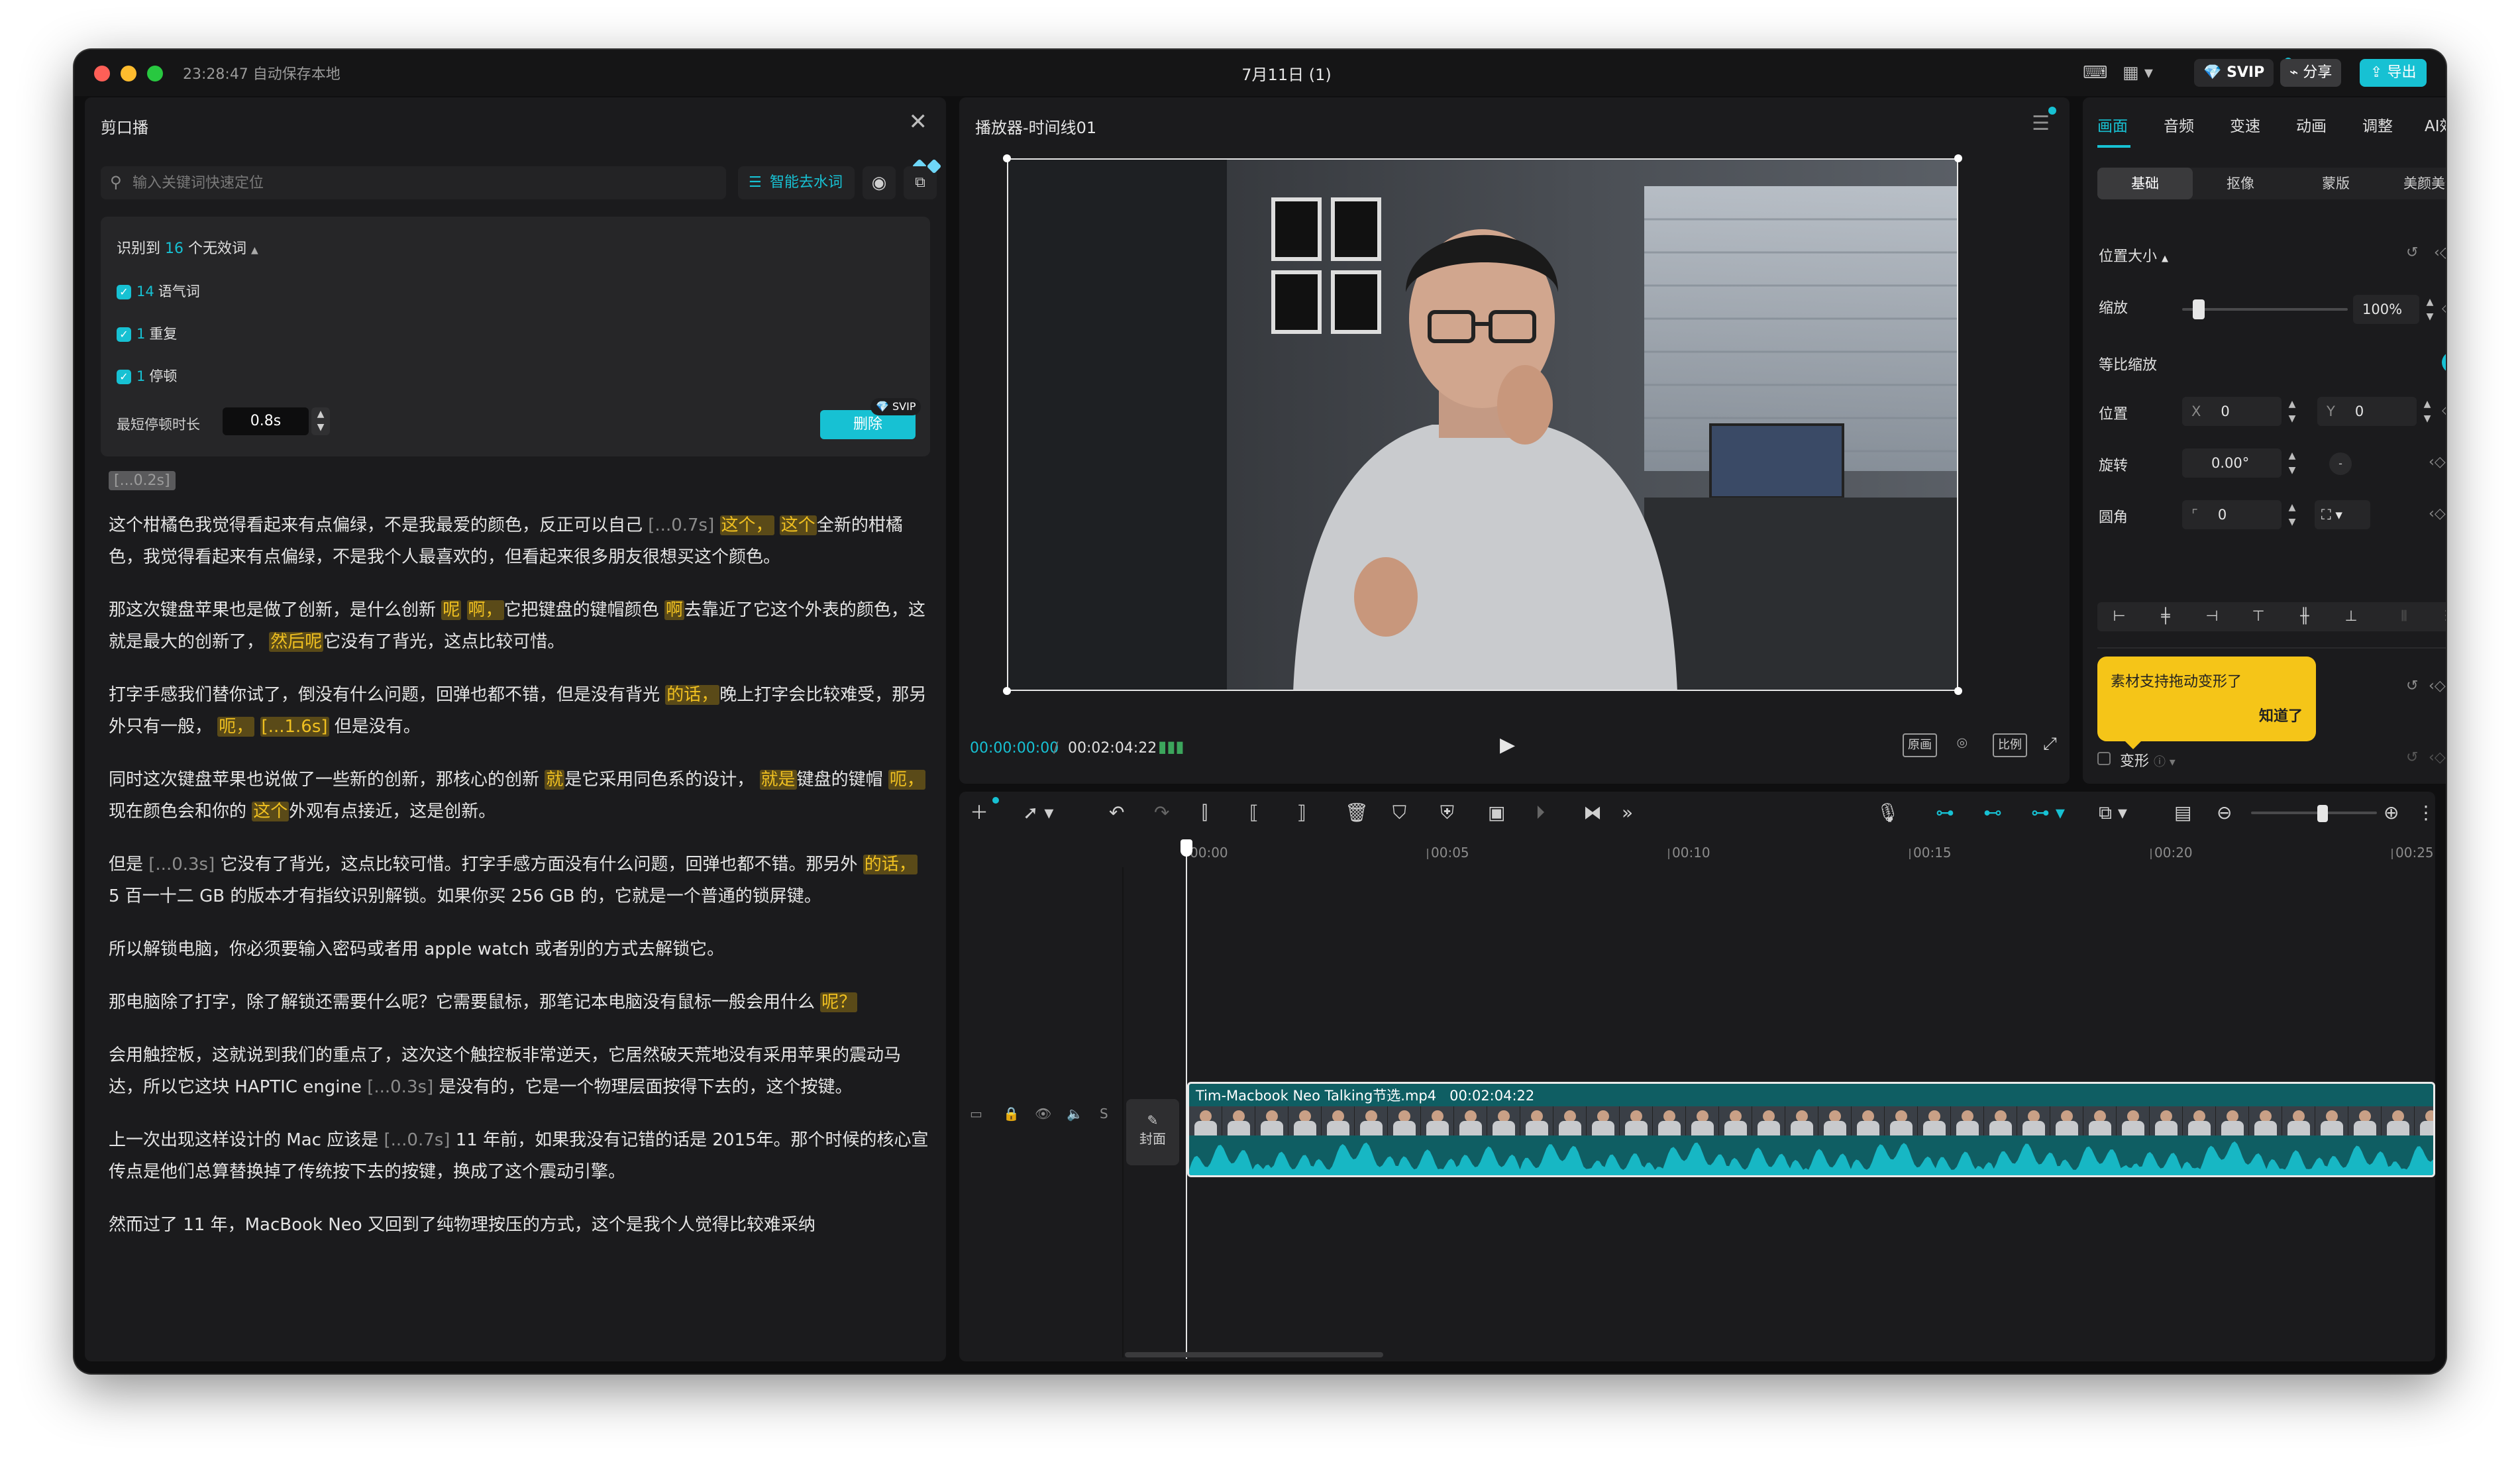 This screenshot has height=1476, width=2520. I want to click on filler-word: 这个, so click(798, 525).